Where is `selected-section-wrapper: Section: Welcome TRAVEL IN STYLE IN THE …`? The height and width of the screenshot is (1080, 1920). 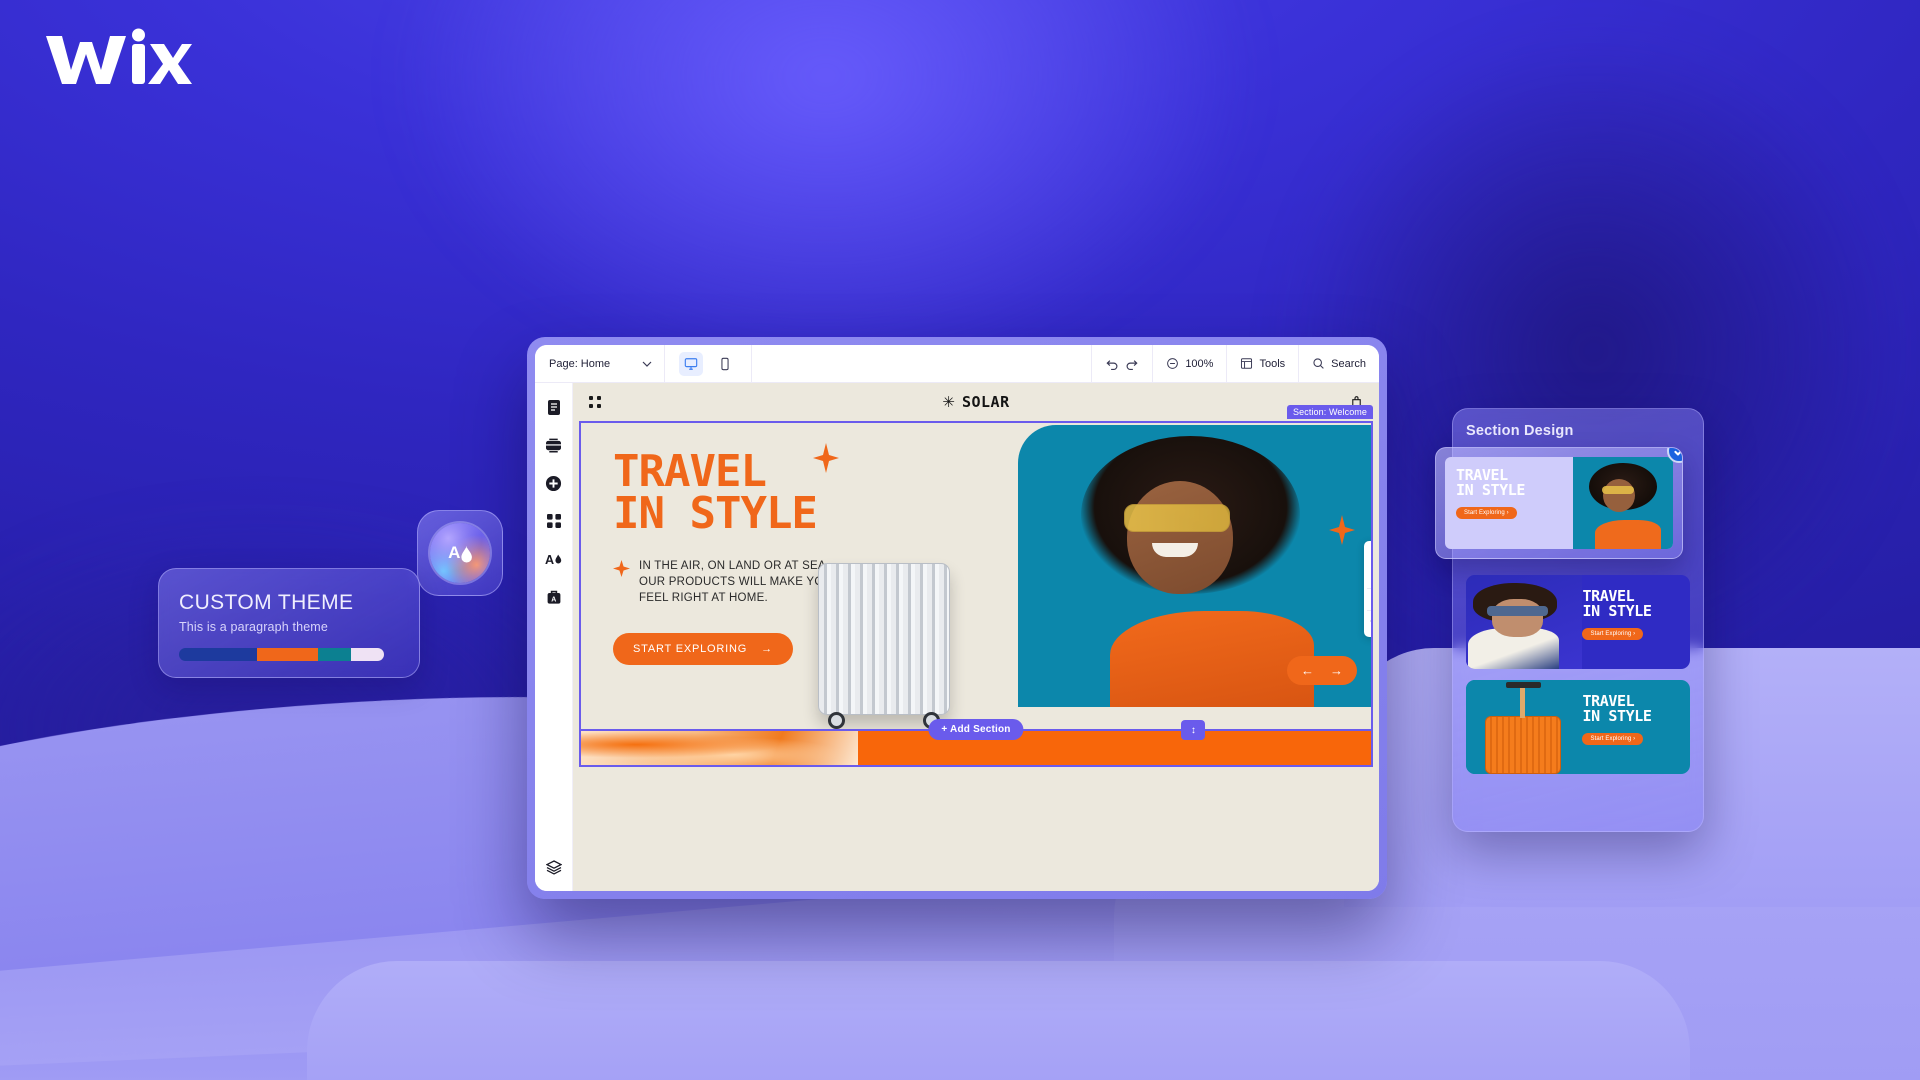 selected-section-wrapper: Section: Welcome TRAVEL IN STYLE IN THE … is located at coordinates (976, 568).